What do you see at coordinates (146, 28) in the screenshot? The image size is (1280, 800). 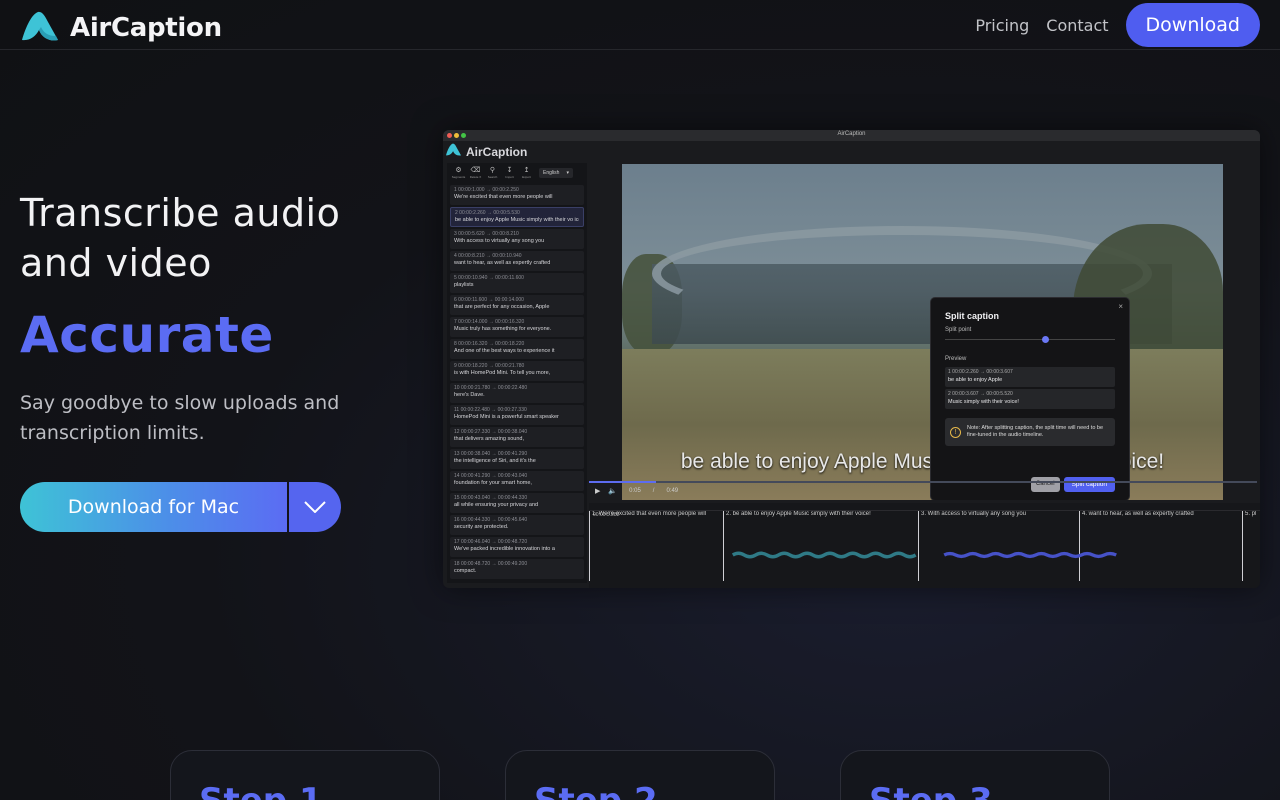 I see `brand-name: AirCaption` at bounding box center [146, 28].